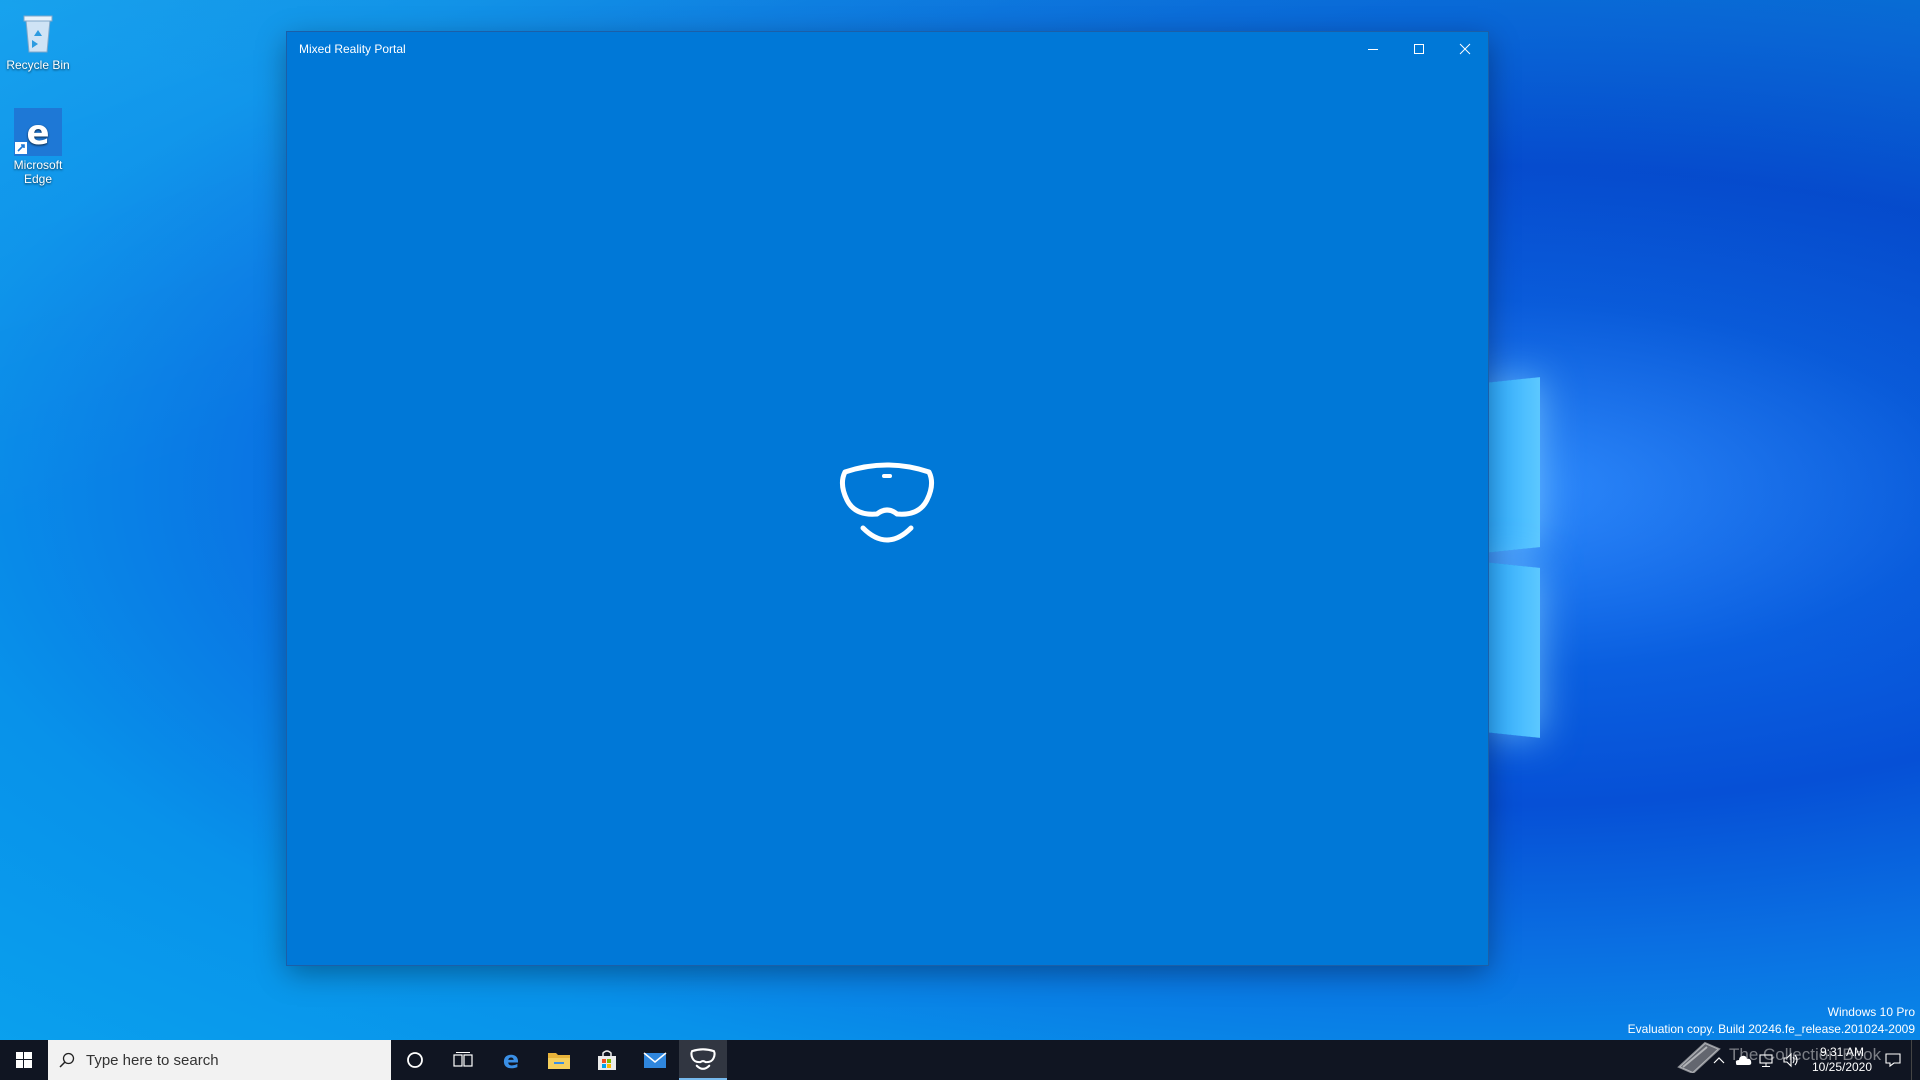  Describe the element at coordinates (152, 1060) in the screenshot. I see `search-placeholder: Type here to search` at that location.